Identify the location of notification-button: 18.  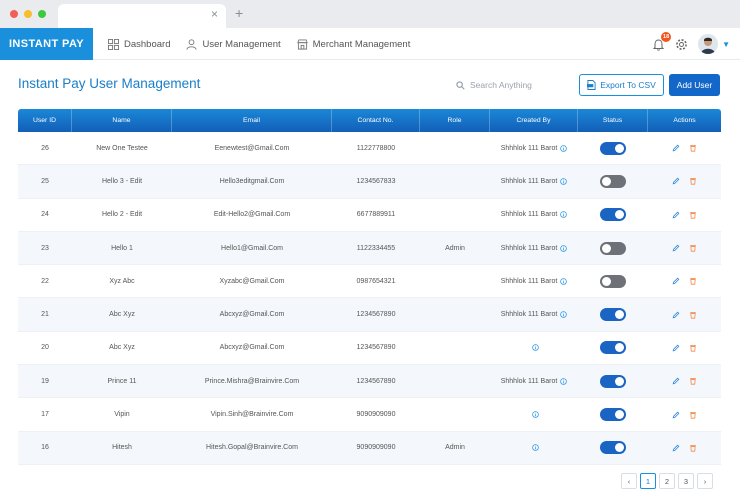
(662, 41).